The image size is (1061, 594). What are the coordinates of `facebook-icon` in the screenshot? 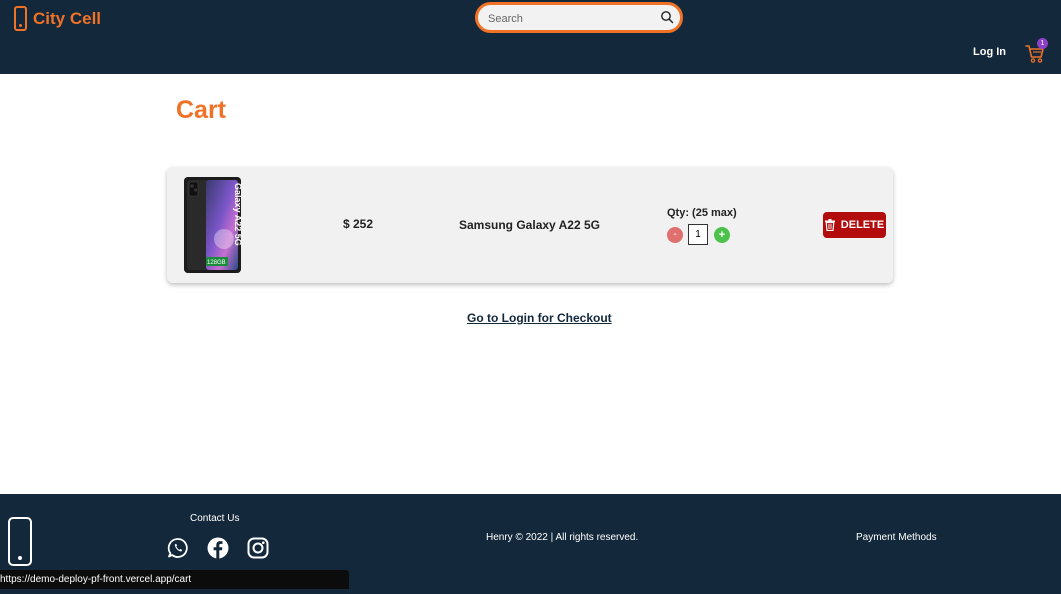 It's located at (218, 548).